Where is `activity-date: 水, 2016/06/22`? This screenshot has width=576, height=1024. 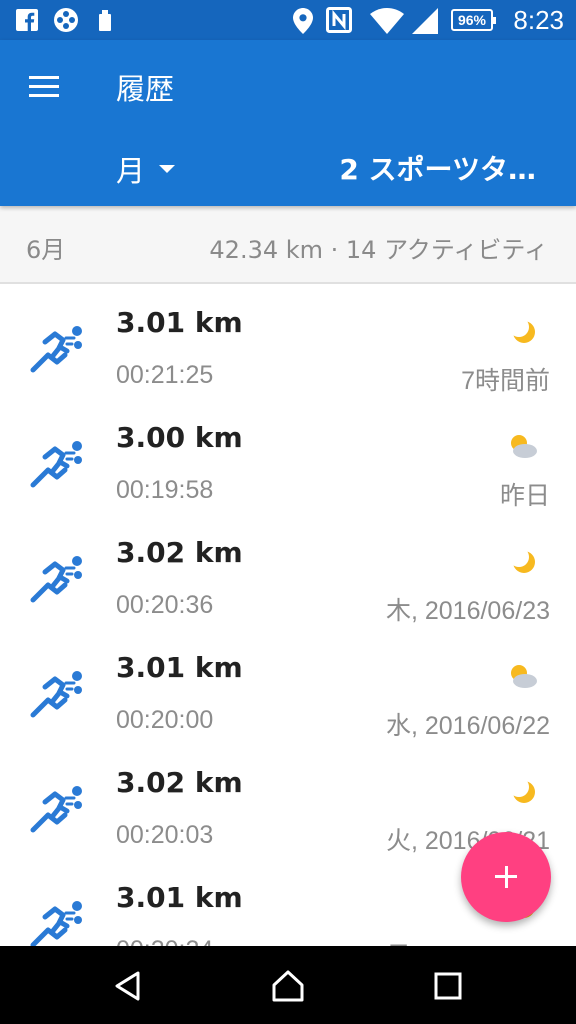 activity-date: 水, 2016/06/22 is located at coordinates (467, 726).